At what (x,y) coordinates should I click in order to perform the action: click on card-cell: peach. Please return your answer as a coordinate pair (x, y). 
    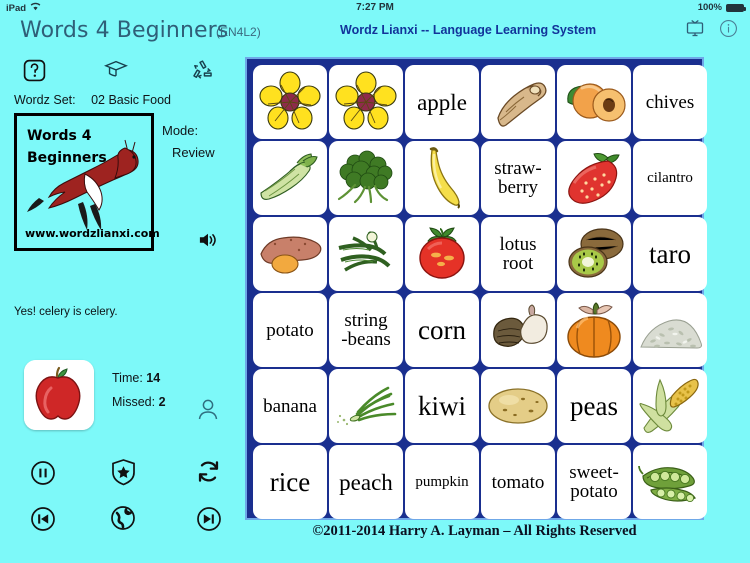
    Looking at the image, I should click on (366, 482).